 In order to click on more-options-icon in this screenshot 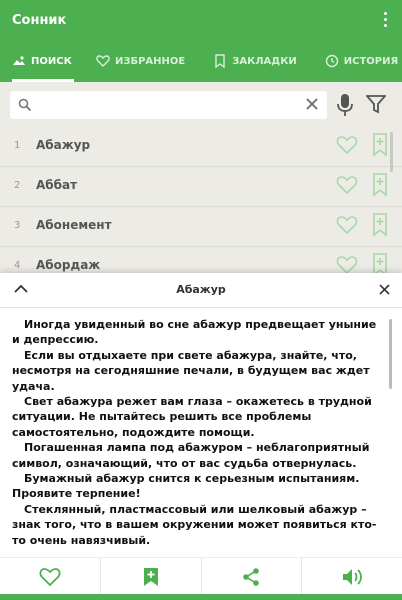, I will do `click(386, 20)`.